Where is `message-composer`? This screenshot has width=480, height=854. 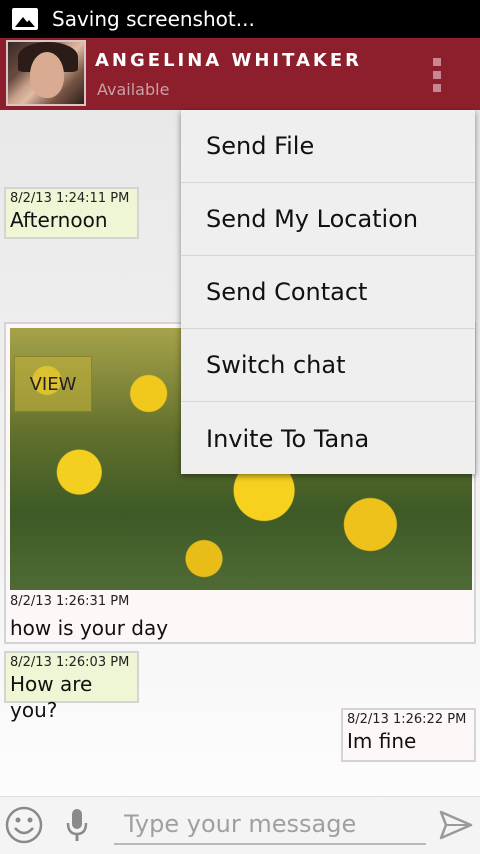
message-composer is located at coordinates (240, 825).